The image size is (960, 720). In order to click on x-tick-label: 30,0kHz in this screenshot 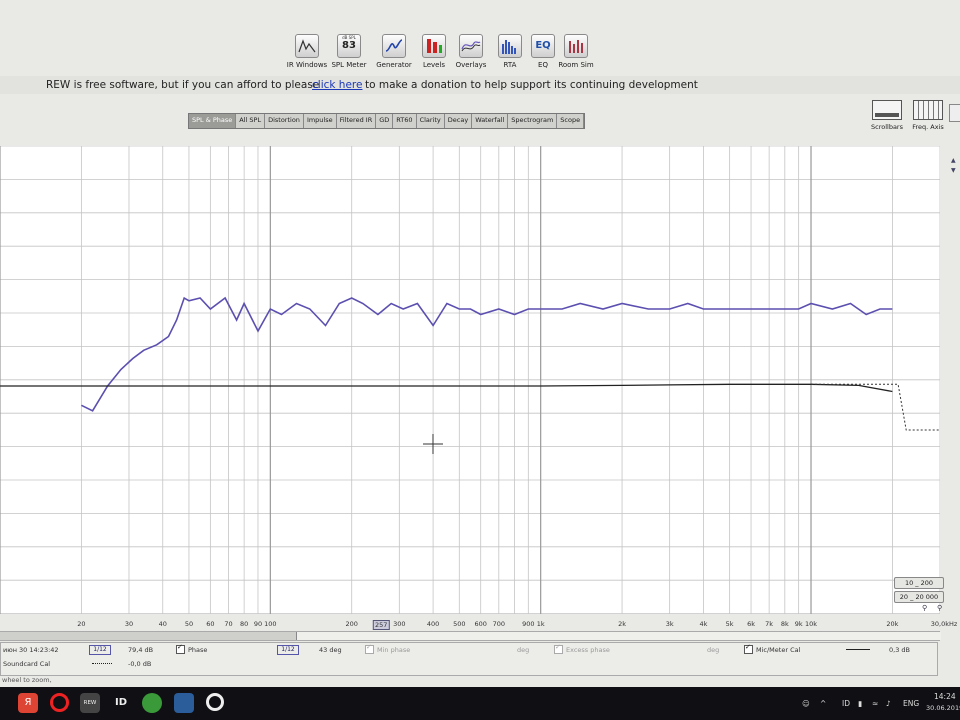, I will do `click(944, 624)`.